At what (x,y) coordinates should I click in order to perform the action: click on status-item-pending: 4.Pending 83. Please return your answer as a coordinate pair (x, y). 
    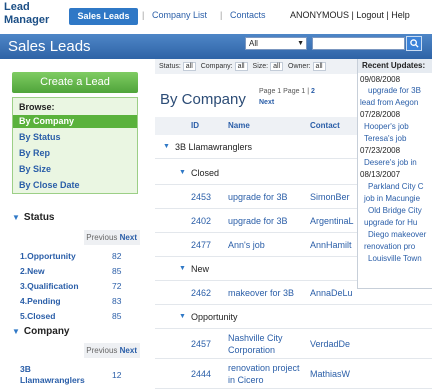
    Looking at the image, I should click on (78, 301).